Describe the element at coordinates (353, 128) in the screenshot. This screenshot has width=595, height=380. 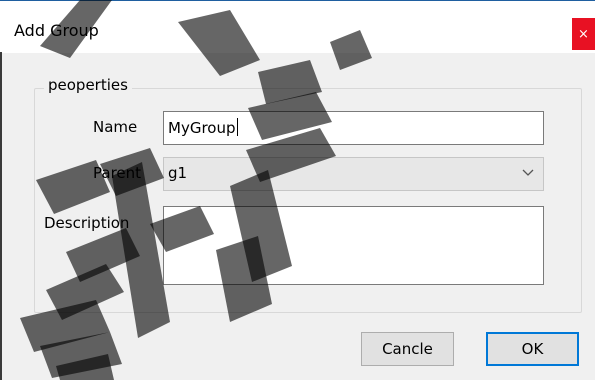
I see `name-input: MyGroup` at that location.